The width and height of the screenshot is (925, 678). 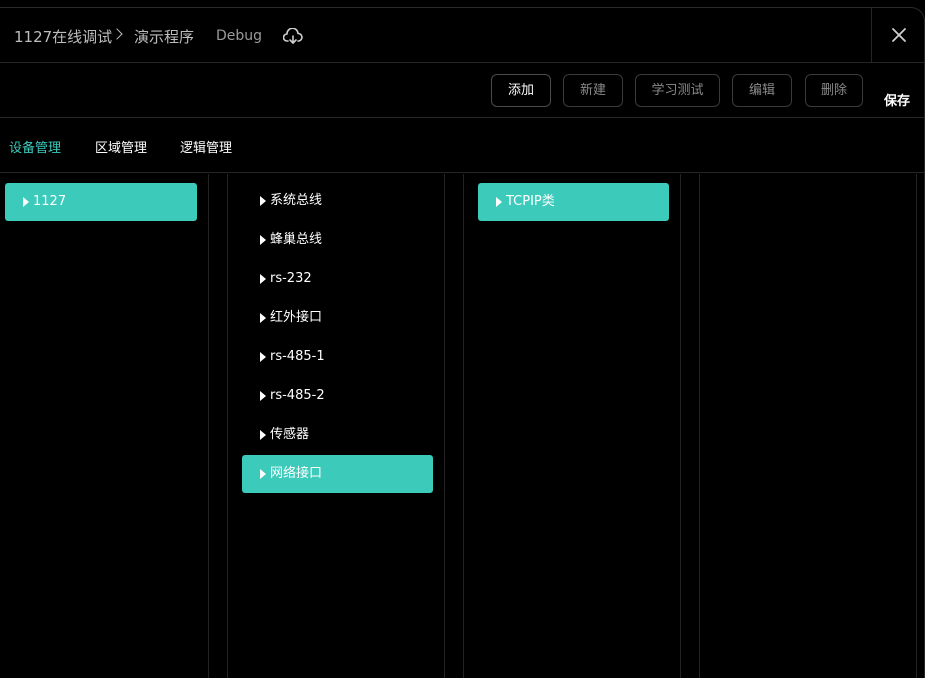 What do you see at coordinates (337, 279) in the screenshot?
I see `bus-item: rs-232` at bounding box center [337, 279].